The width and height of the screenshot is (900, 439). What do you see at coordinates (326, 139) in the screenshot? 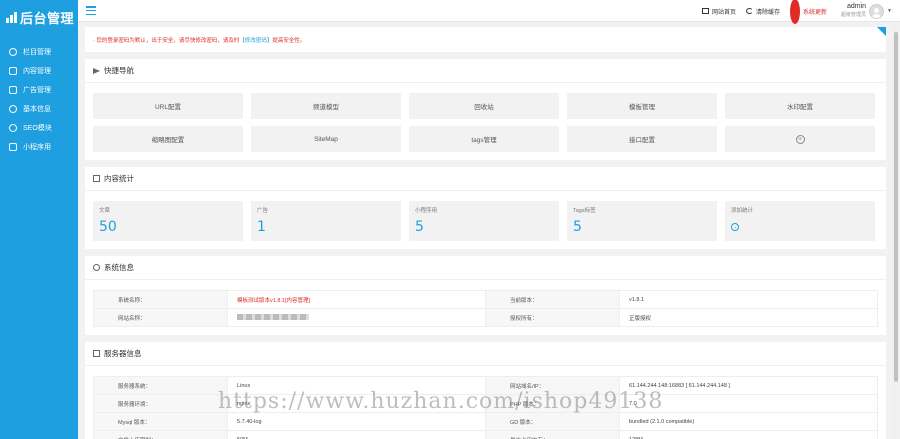
I see `quick-nav-sitemap: SiteMap` at bounding box center [326, 139].